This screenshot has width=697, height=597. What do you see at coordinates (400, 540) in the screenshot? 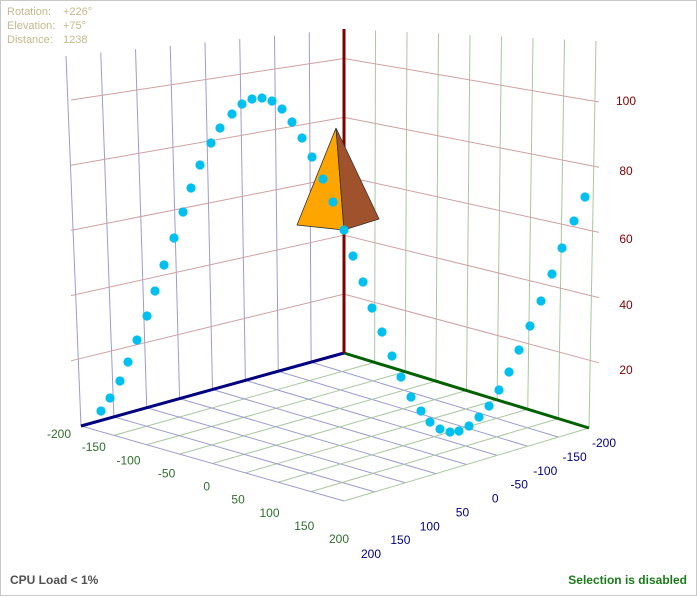
I see `z-tick-label: 150` at bounding box center [400, 540].